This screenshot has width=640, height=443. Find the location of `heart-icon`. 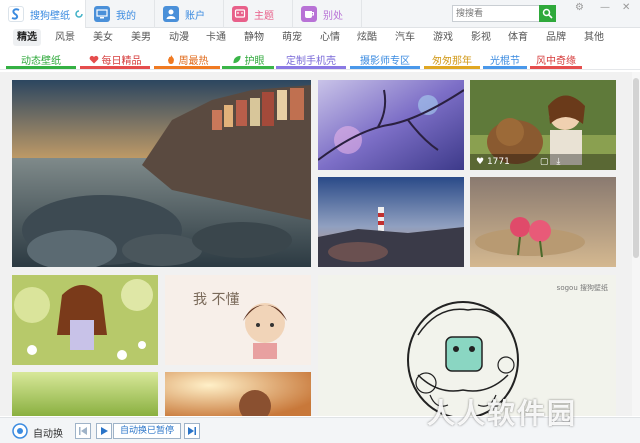

heart-icon is located at coordinates (93, 59).